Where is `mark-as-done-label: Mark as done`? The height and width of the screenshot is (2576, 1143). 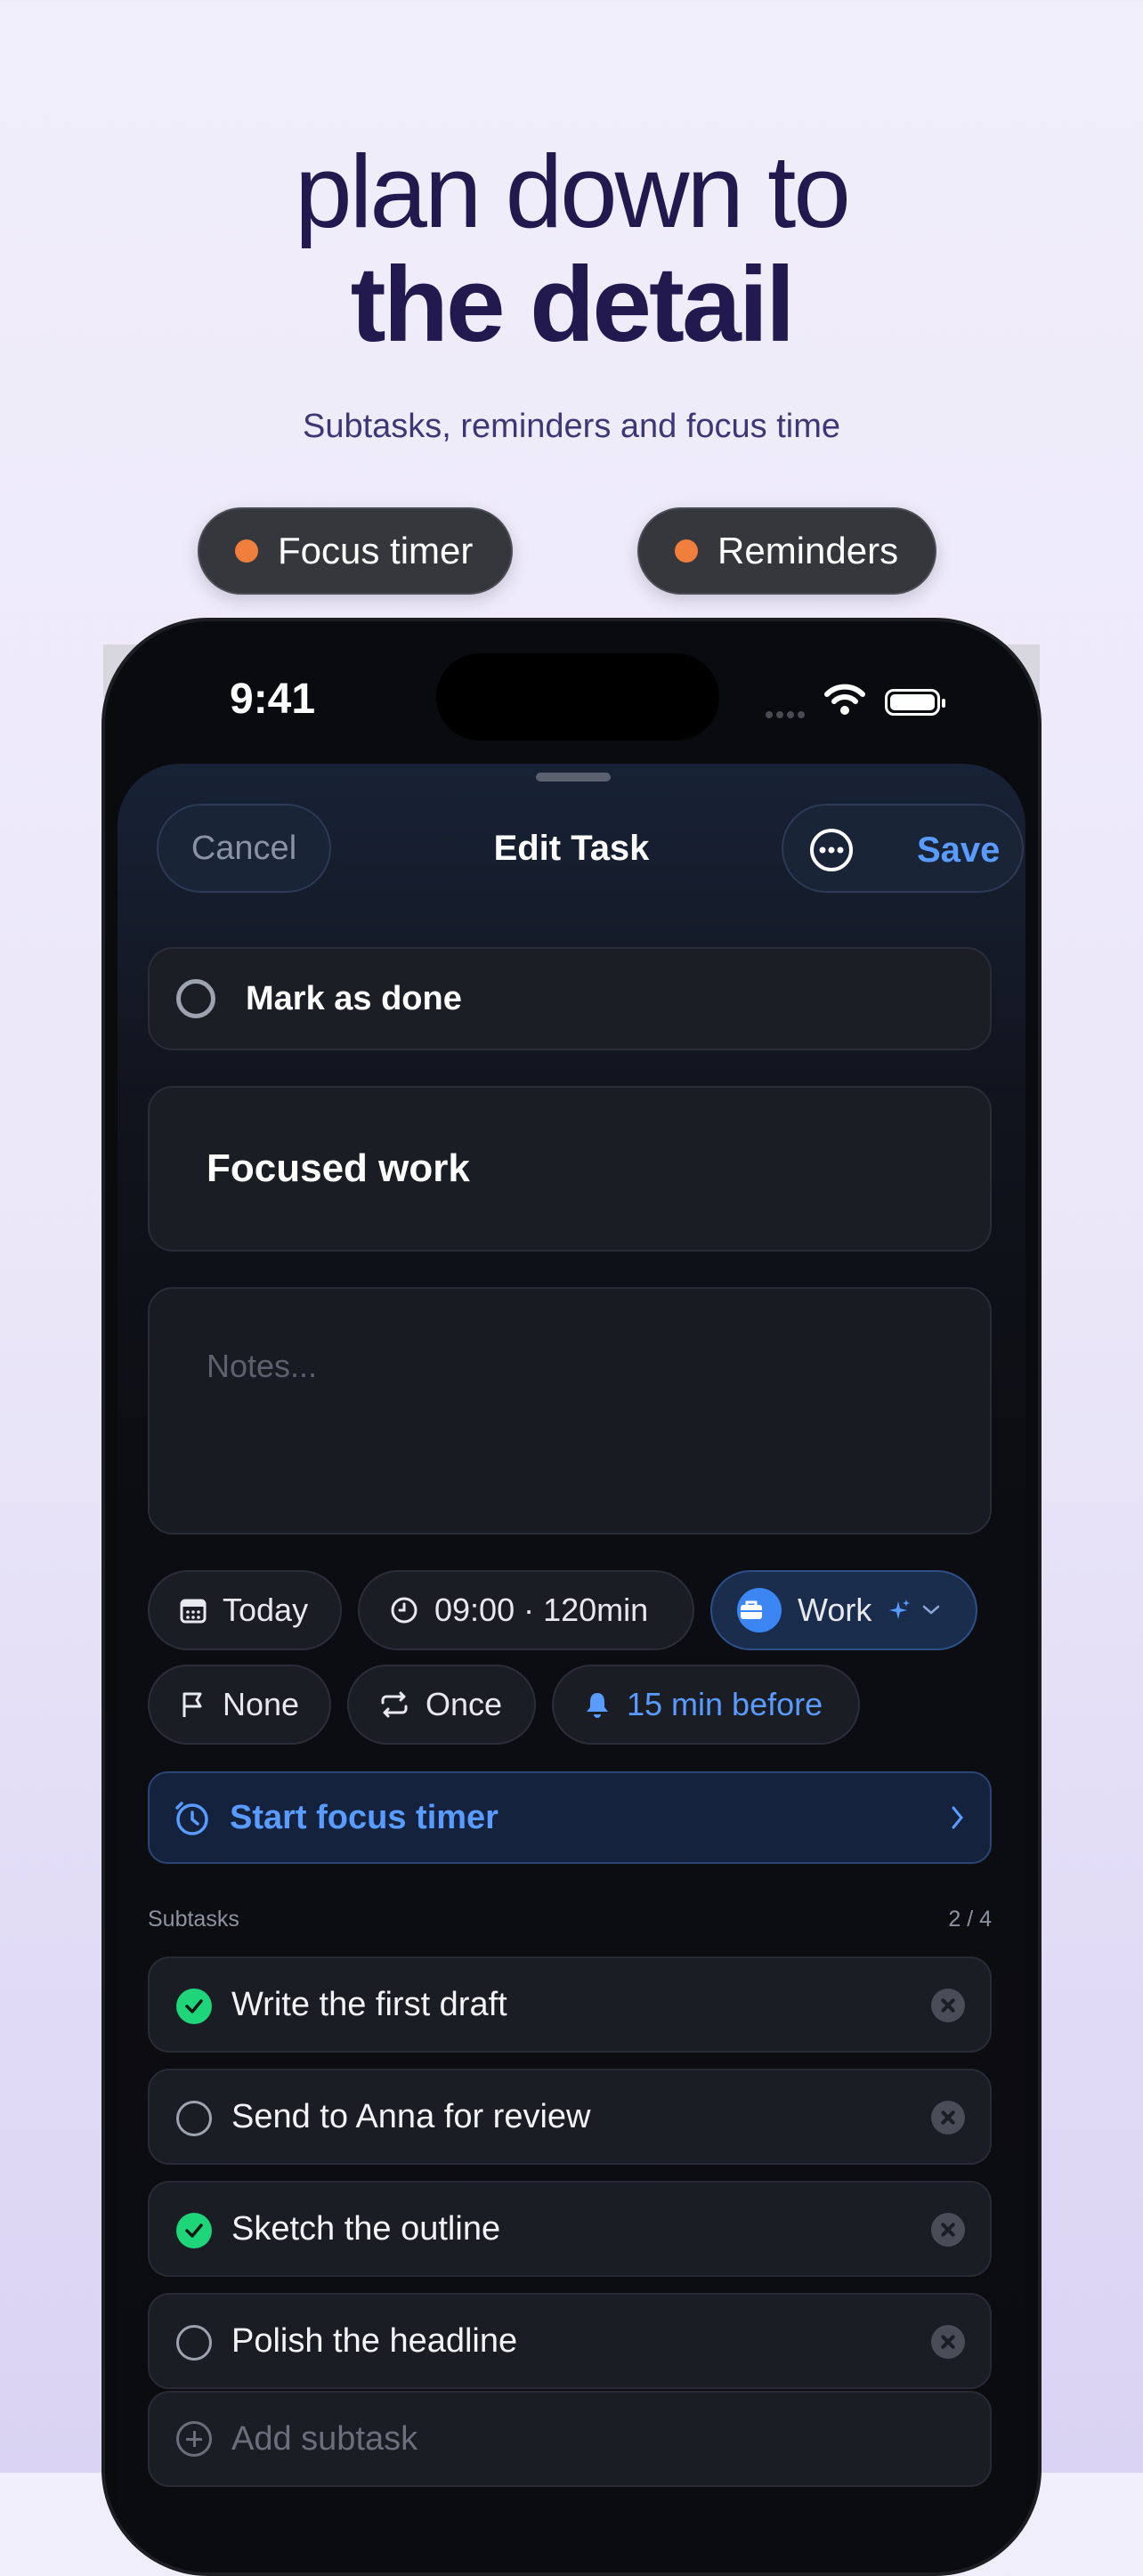 mark-as-done-label: Mark as done is located at coordinates (354, 998).